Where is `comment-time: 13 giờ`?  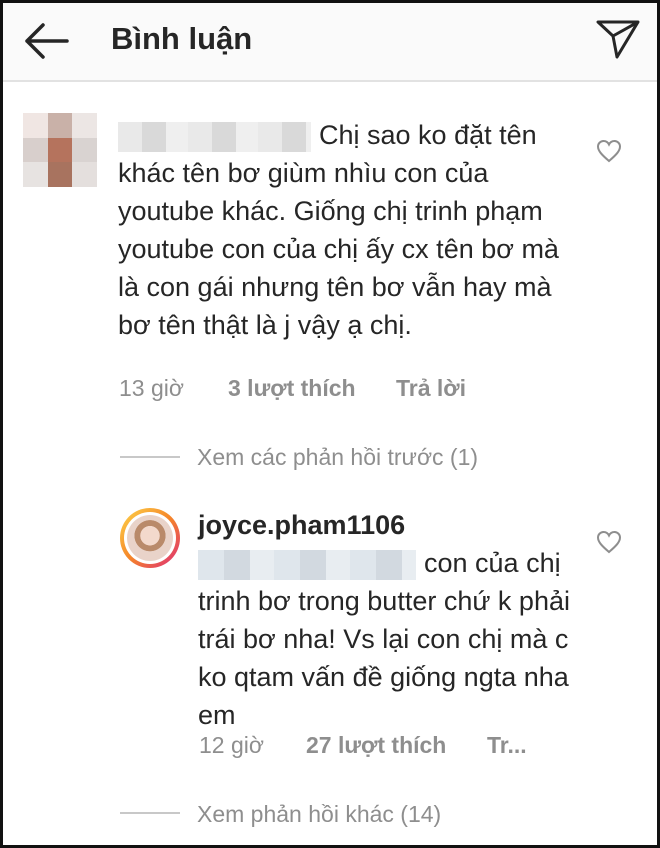 comment-time: 13 giờ is located at coordinates (151, 388).